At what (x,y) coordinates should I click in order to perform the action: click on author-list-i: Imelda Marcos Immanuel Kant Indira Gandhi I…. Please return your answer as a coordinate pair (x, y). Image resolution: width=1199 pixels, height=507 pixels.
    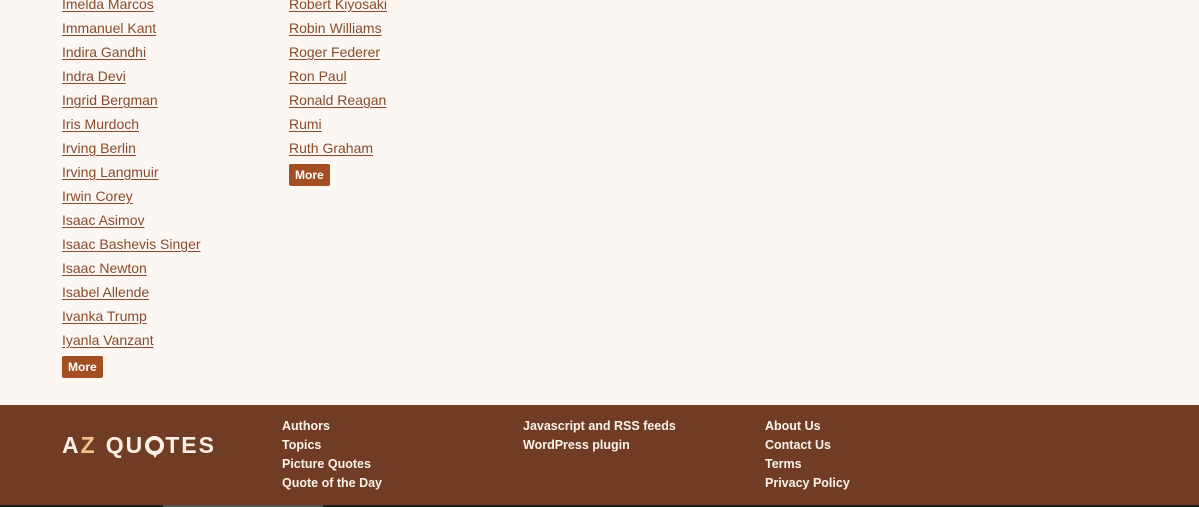
    Looking at the image, I should click on (131, 176).